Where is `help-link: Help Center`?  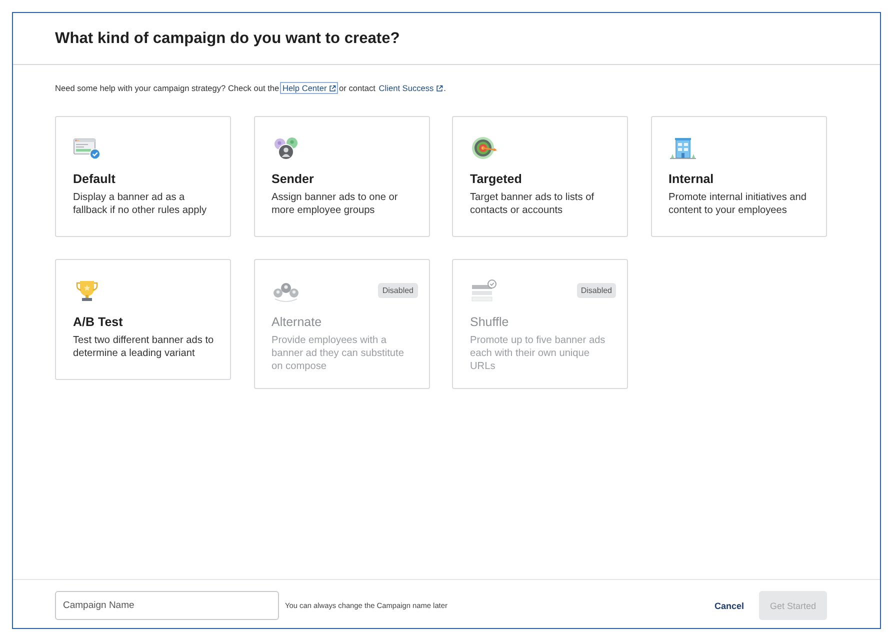
help-link: Help Center is located at coordinates (309, 88).